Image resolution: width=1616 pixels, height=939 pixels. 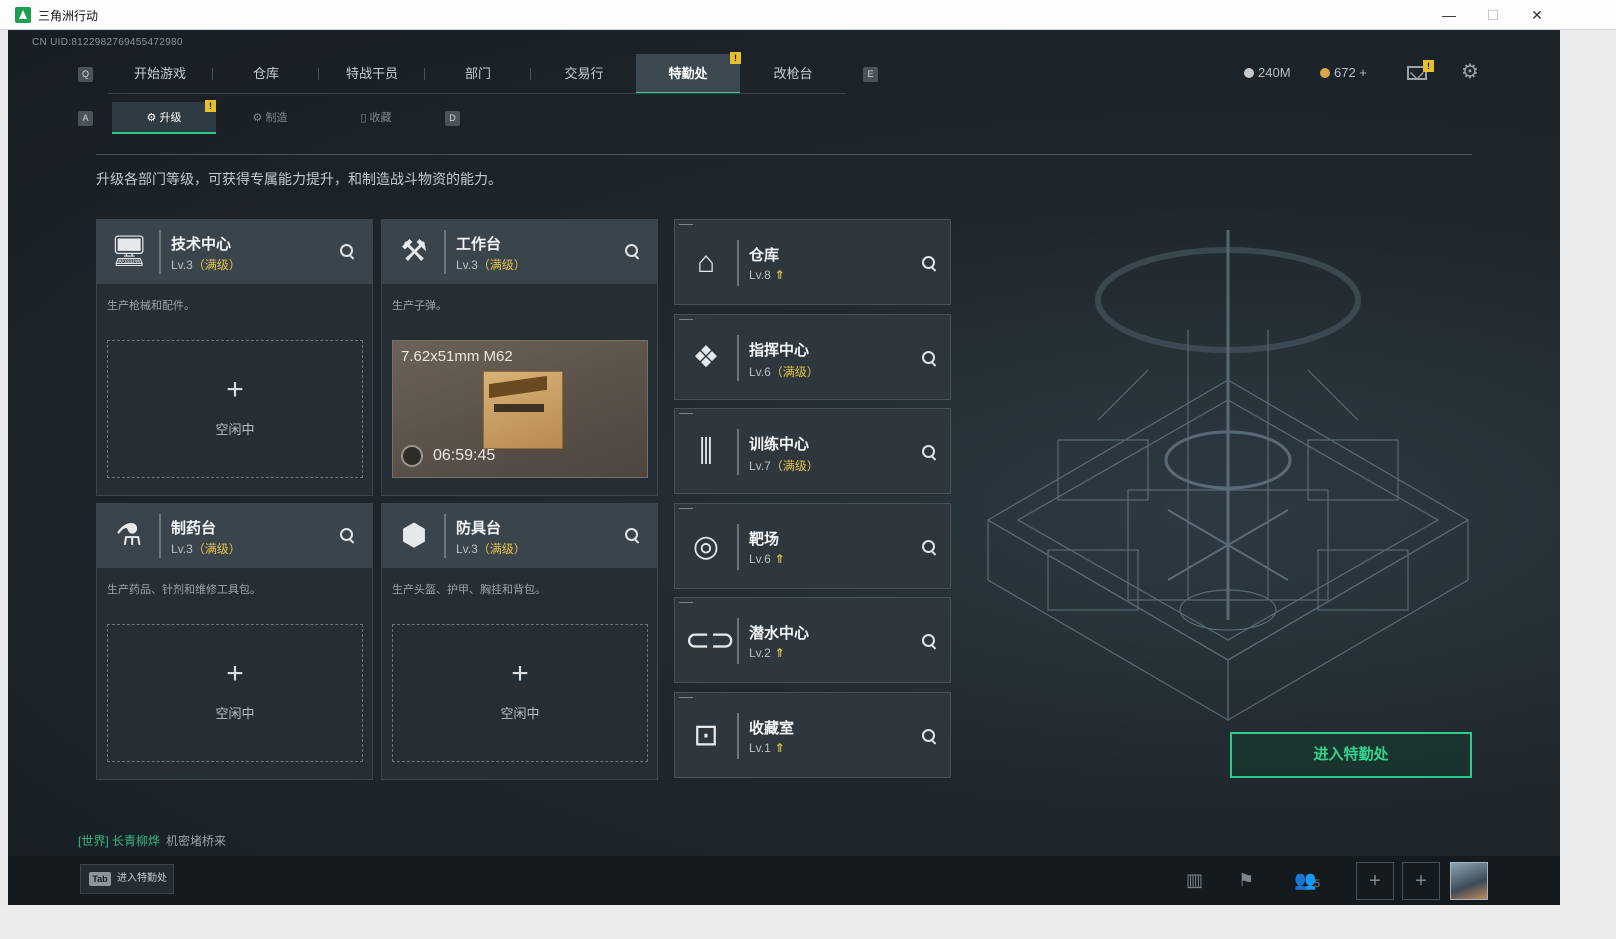 I want to click on enter-special-ops-button: 进入特勤处, so click(x=1351, y=755).